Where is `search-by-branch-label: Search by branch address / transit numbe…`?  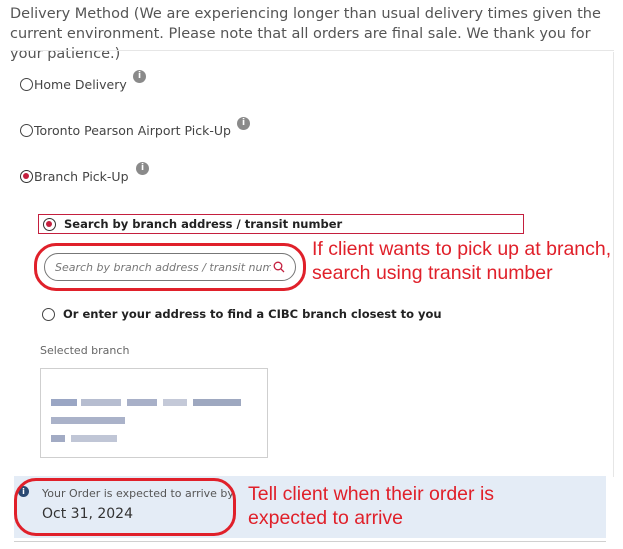
search-by-branch-label: Search by branch address / transit numbe… is located at coordinates (203, 224).